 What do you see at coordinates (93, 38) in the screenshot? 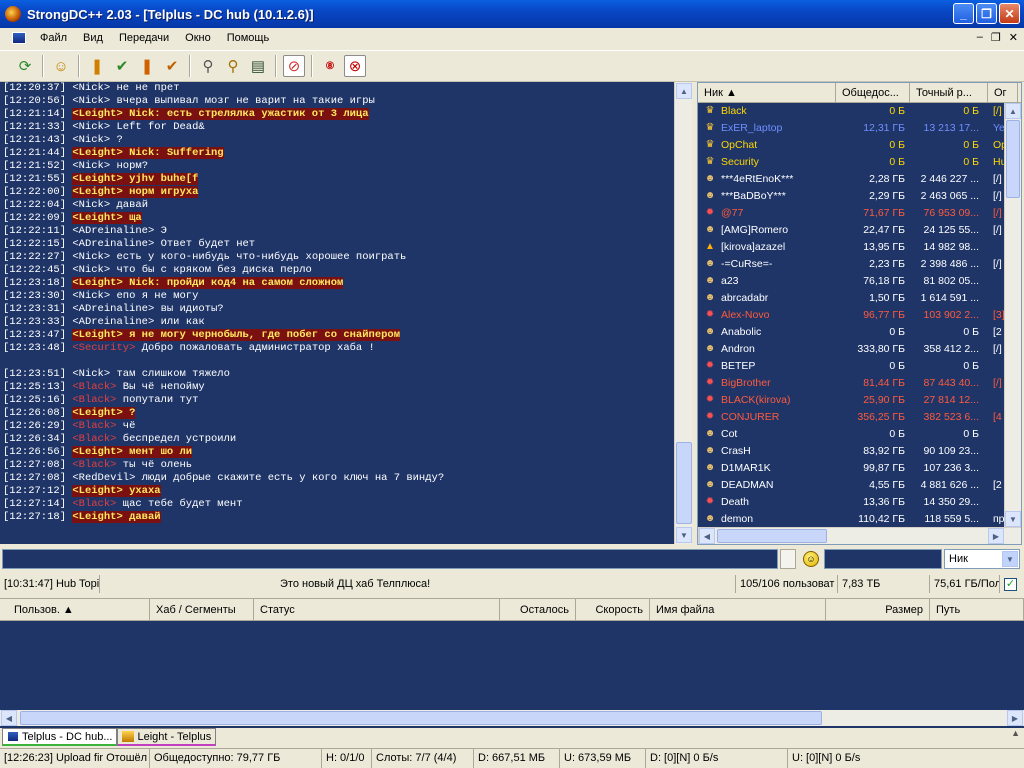
I see `menu-view: Вид` at bounding box center [93, 38].